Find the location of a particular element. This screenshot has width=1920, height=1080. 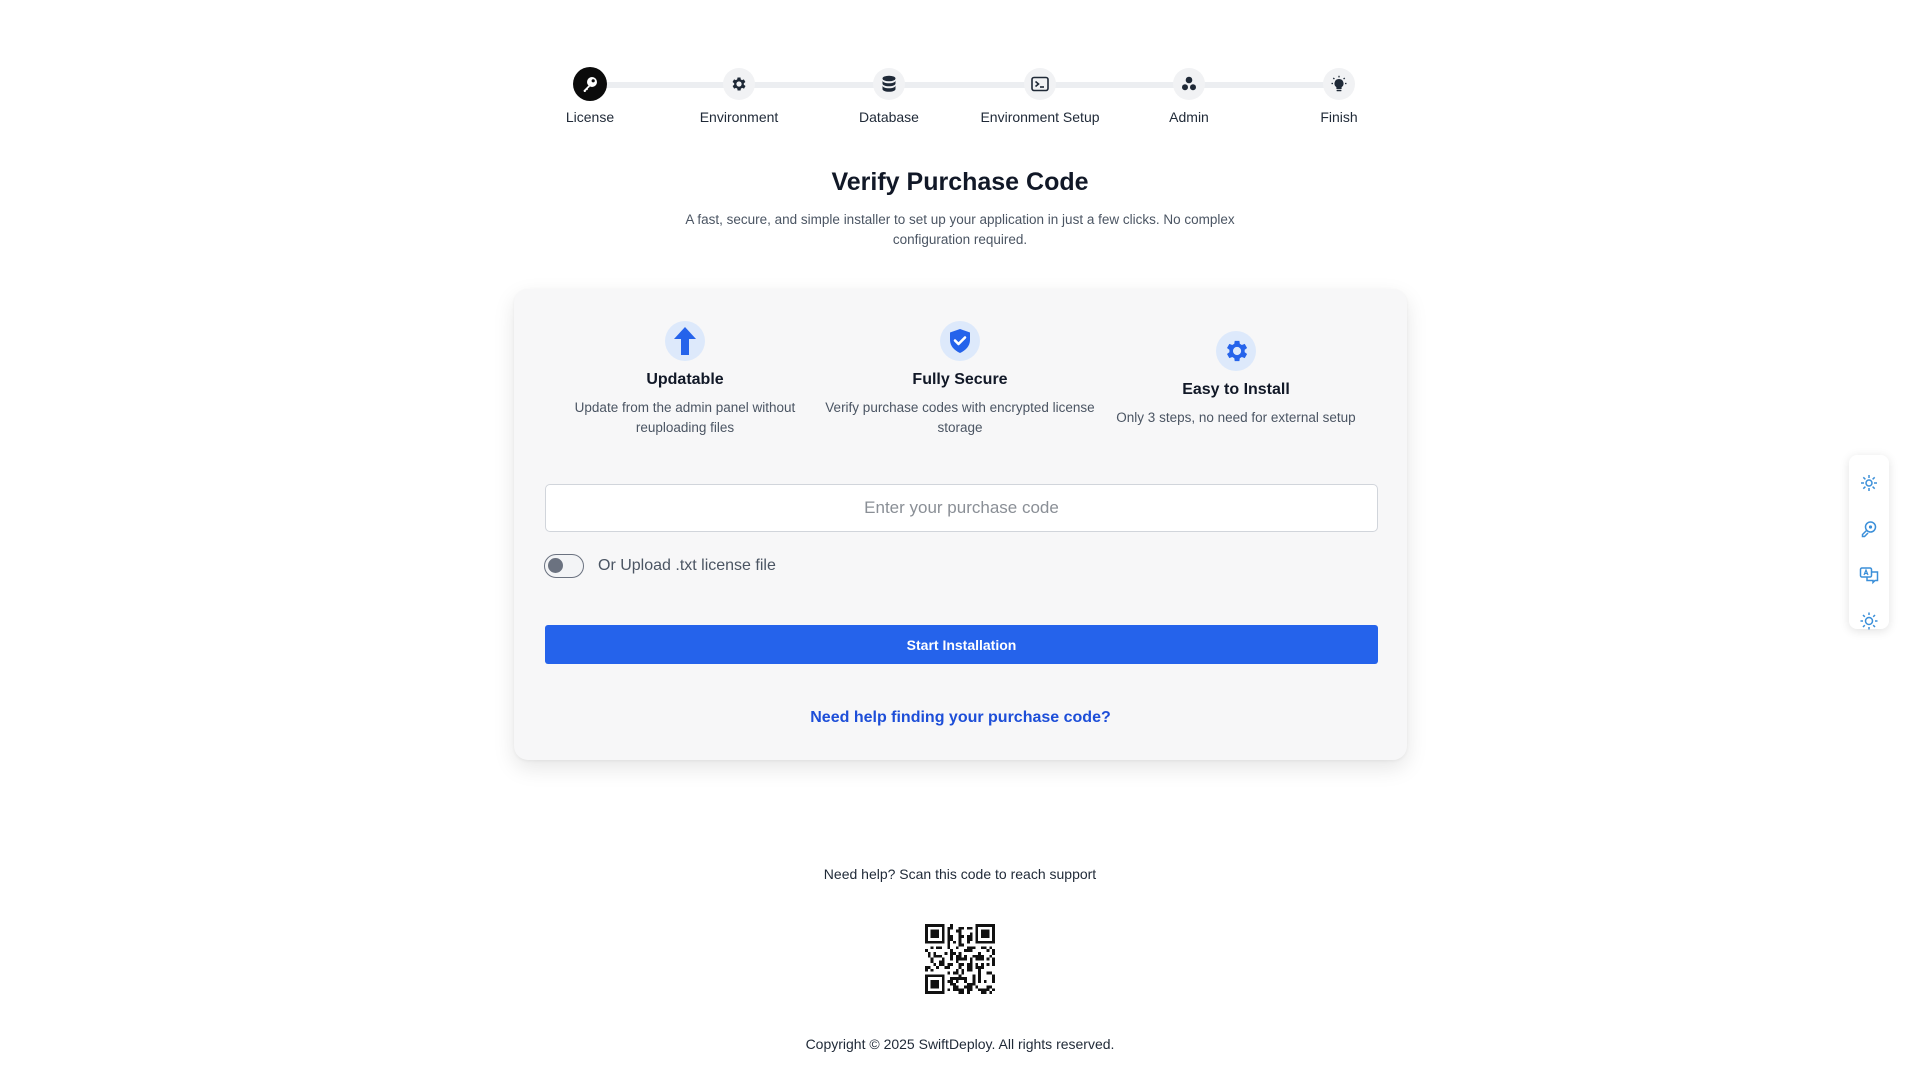

step-license: License is located at coordinates (590, 96).